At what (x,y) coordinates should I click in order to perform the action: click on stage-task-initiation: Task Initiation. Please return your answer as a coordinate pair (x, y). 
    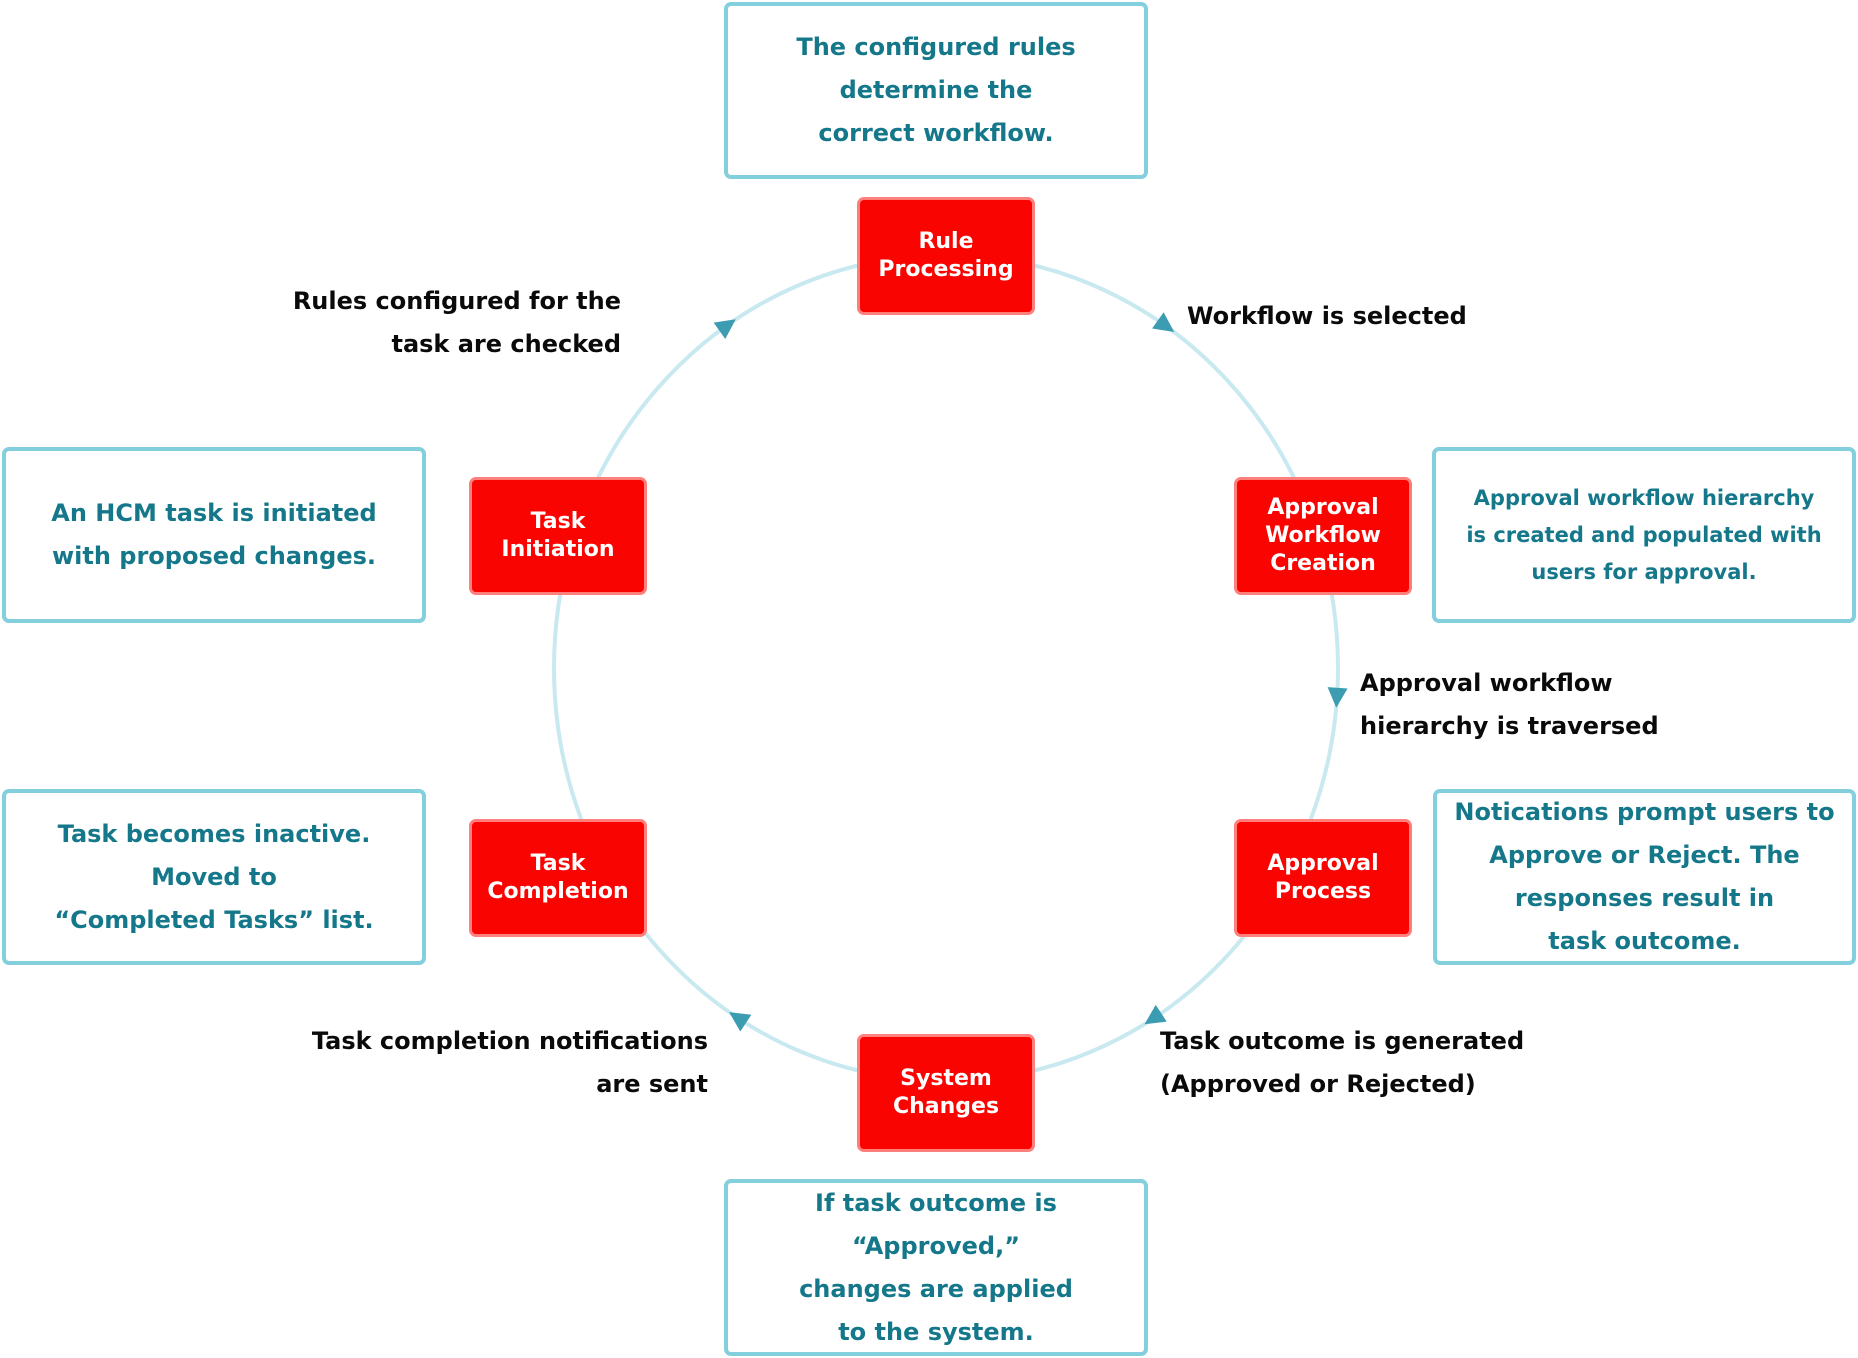
    Looking at the image, I should click on (558, 536).